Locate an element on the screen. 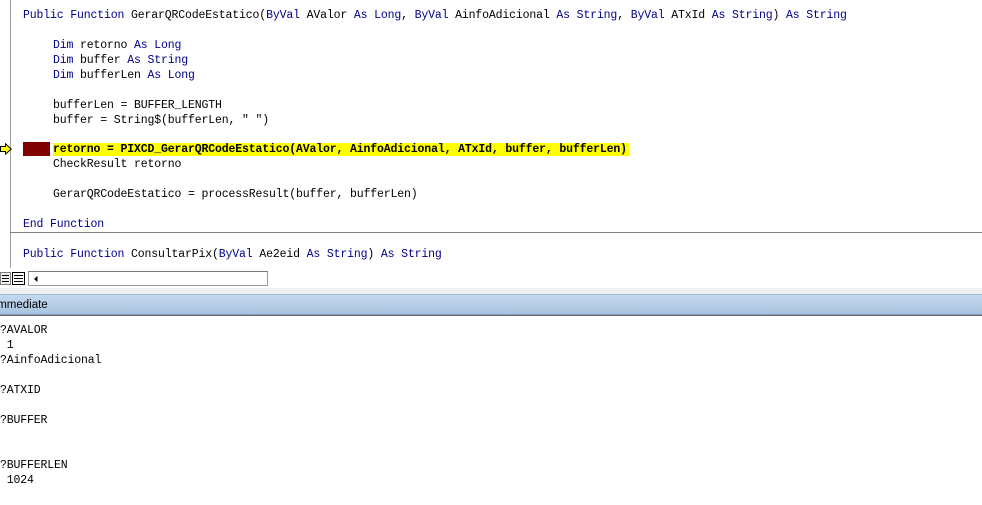 The width and height of the screenshot is (982, 505). identifier: AValor is located at coordinates (330, 15).